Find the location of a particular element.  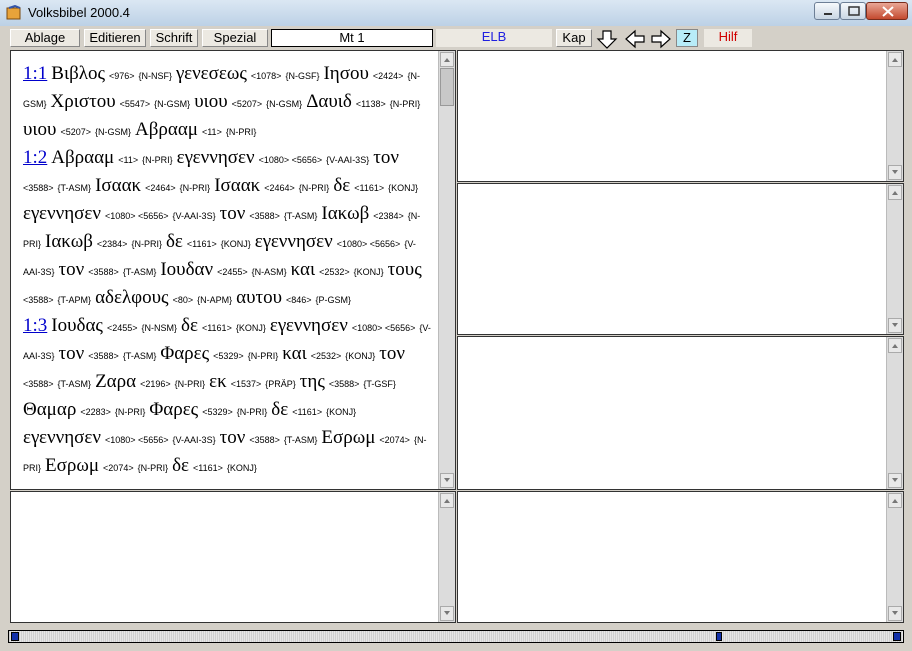

z-button: Z is located at coordinates (687, 38).